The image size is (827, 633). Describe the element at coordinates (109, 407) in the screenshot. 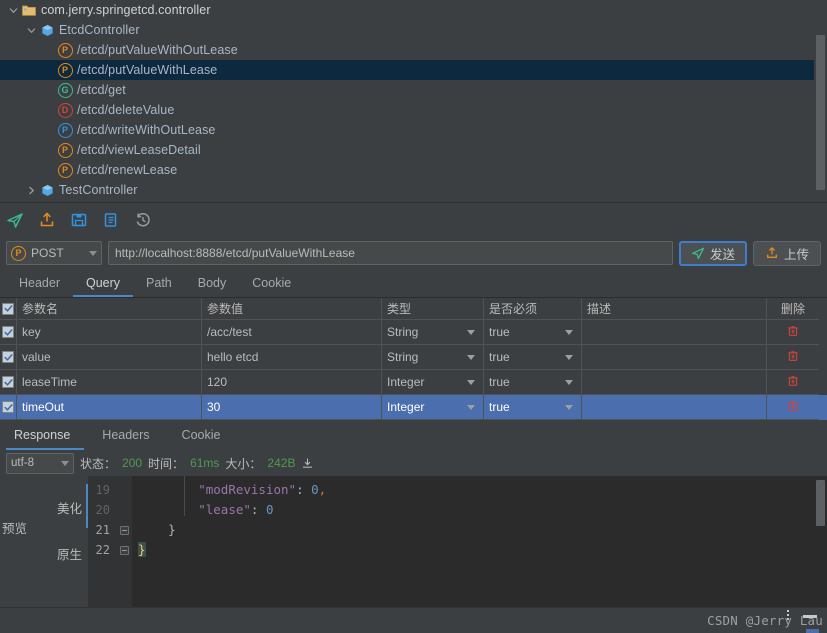

I see `param-name-cell: timeOut` at that location.